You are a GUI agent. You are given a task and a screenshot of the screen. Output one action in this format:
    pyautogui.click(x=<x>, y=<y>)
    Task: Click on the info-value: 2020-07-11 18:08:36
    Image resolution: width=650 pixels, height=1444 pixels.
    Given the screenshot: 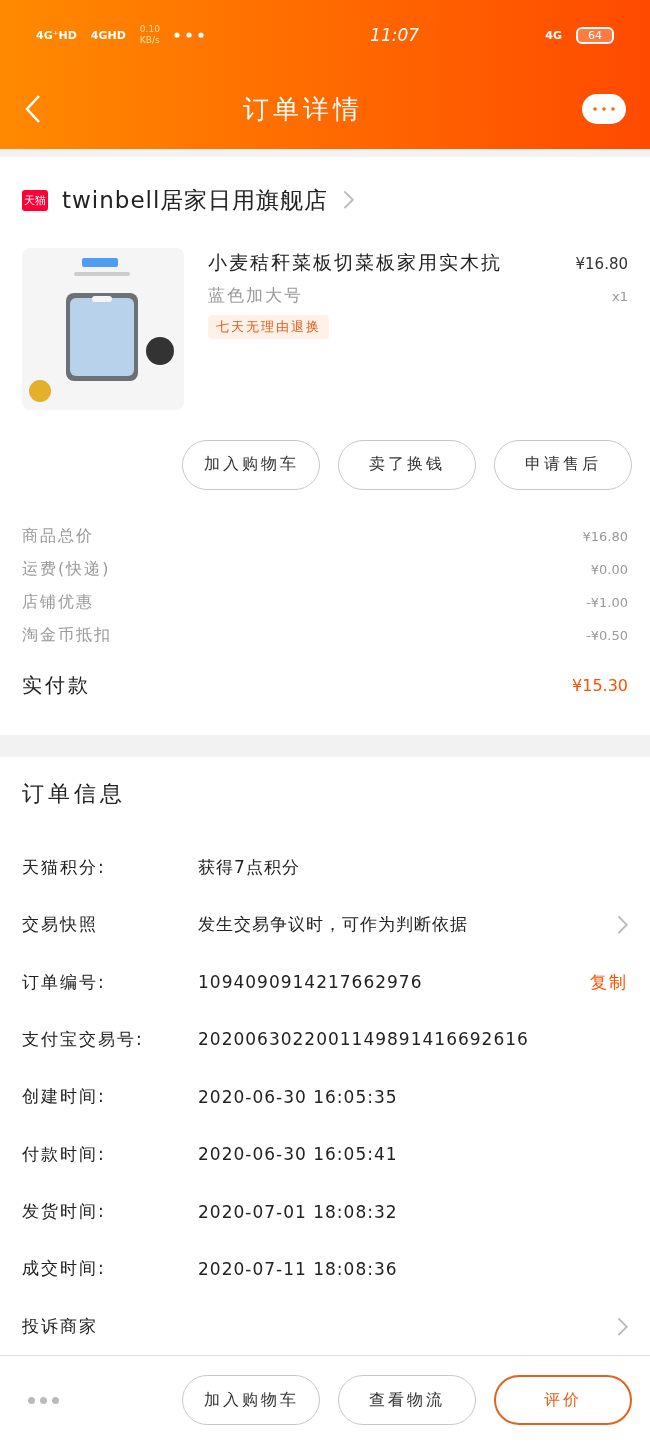 What is the action you would take?
    pyautogui.click(x=298, y=1268)
    